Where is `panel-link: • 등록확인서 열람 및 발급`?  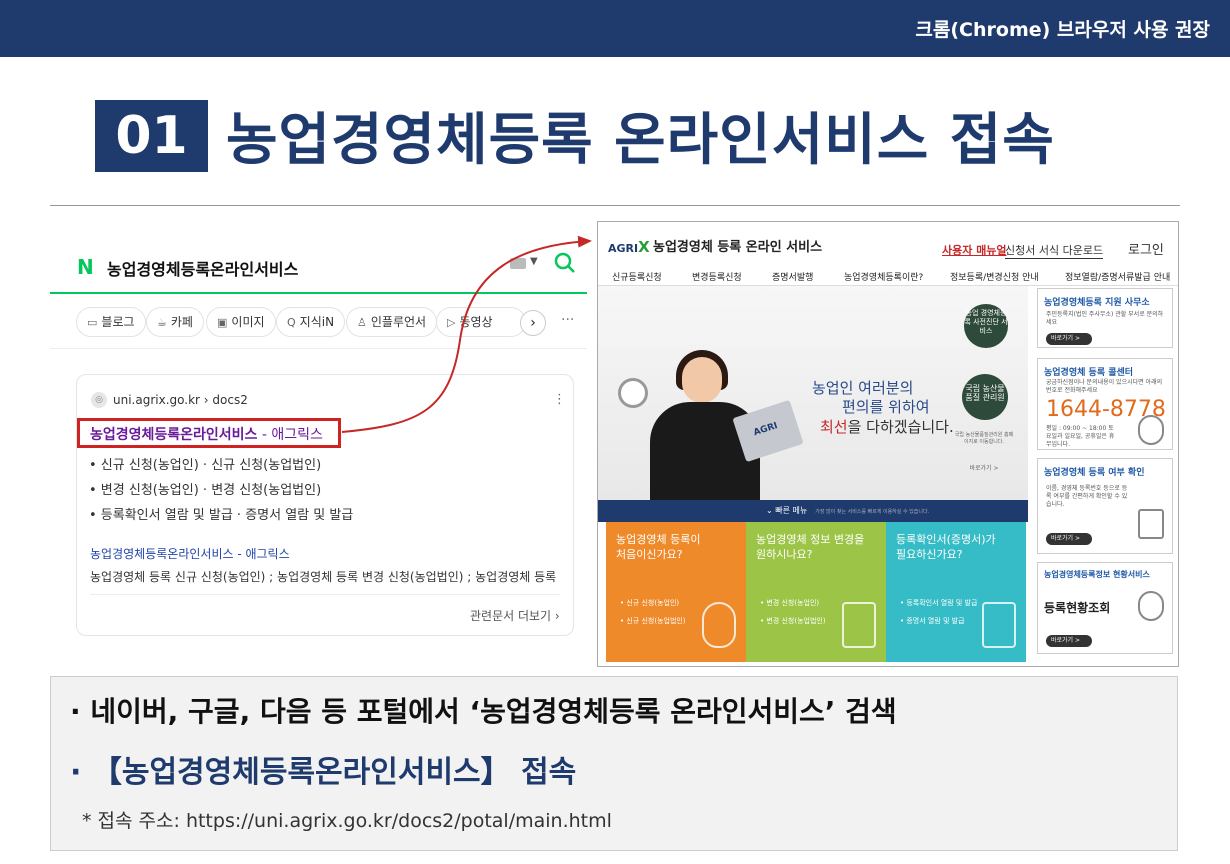 panel-link: • 등록확인서 열람 및 발급 is located at coordinates (938, 603).